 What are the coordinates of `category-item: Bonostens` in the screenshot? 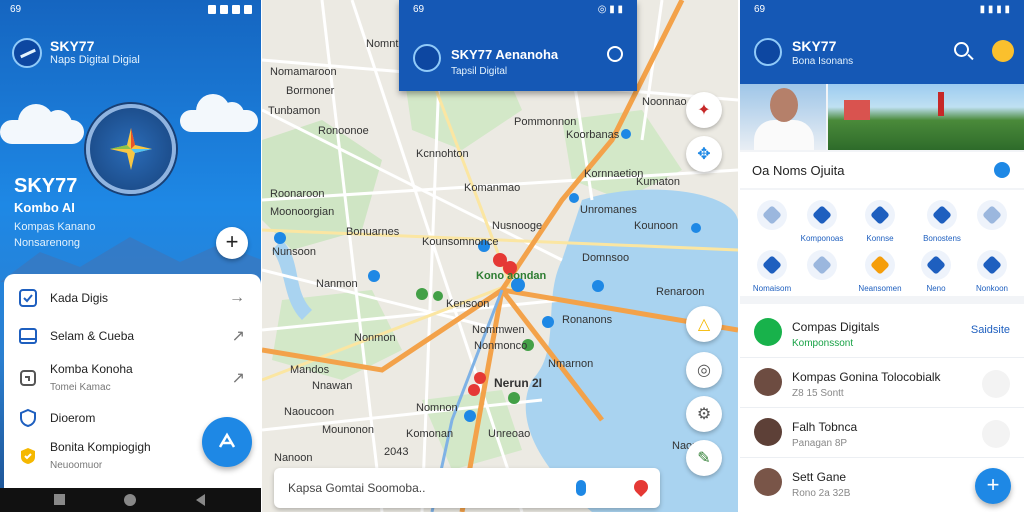 It's located at (942, 221).